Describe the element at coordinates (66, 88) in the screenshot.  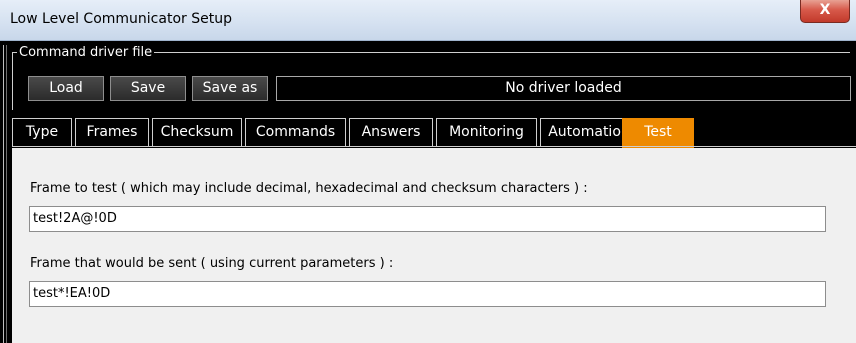
I see `load-button: Load` at that location.